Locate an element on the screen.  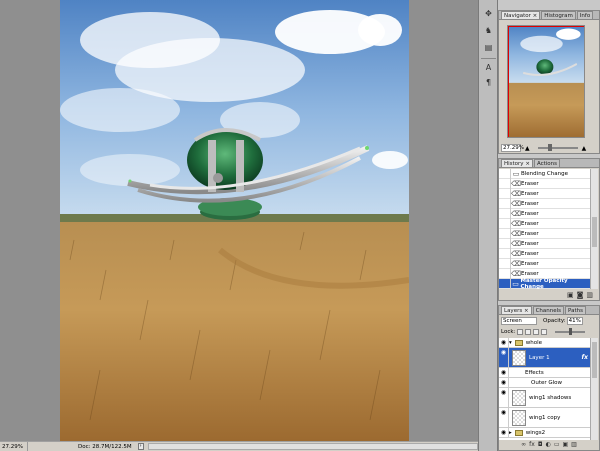
history-scrollbar is located at coordinates (594, 229).